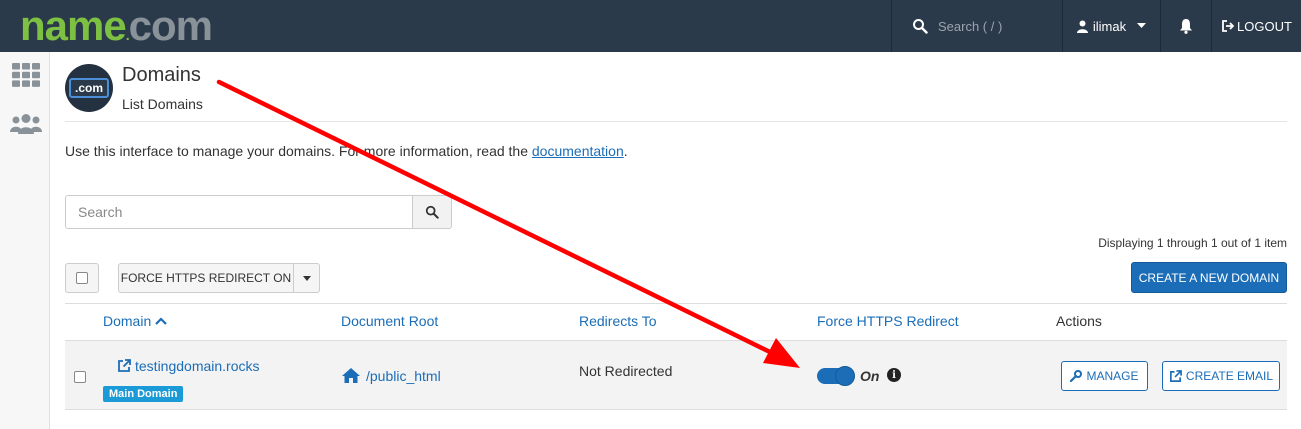 This screenshot has height=429, width=1301. What do you see at coordinates (845, 376) in the screenshot?
I see `toggle-knob` at bounding box center [845, 376].